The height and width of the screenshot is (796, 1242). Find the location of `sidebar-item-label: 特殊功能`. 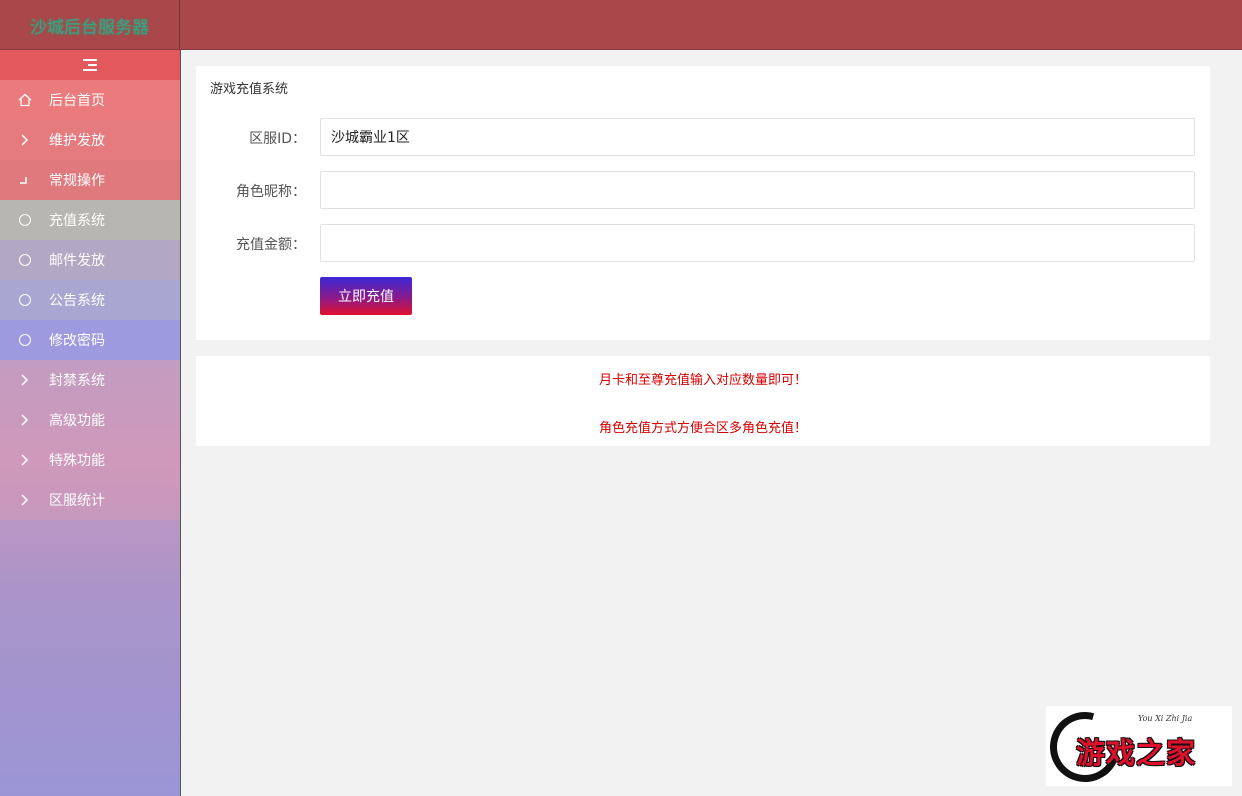

sidebar-item-label: 特殊功能 is located at coordinates (77, 461).